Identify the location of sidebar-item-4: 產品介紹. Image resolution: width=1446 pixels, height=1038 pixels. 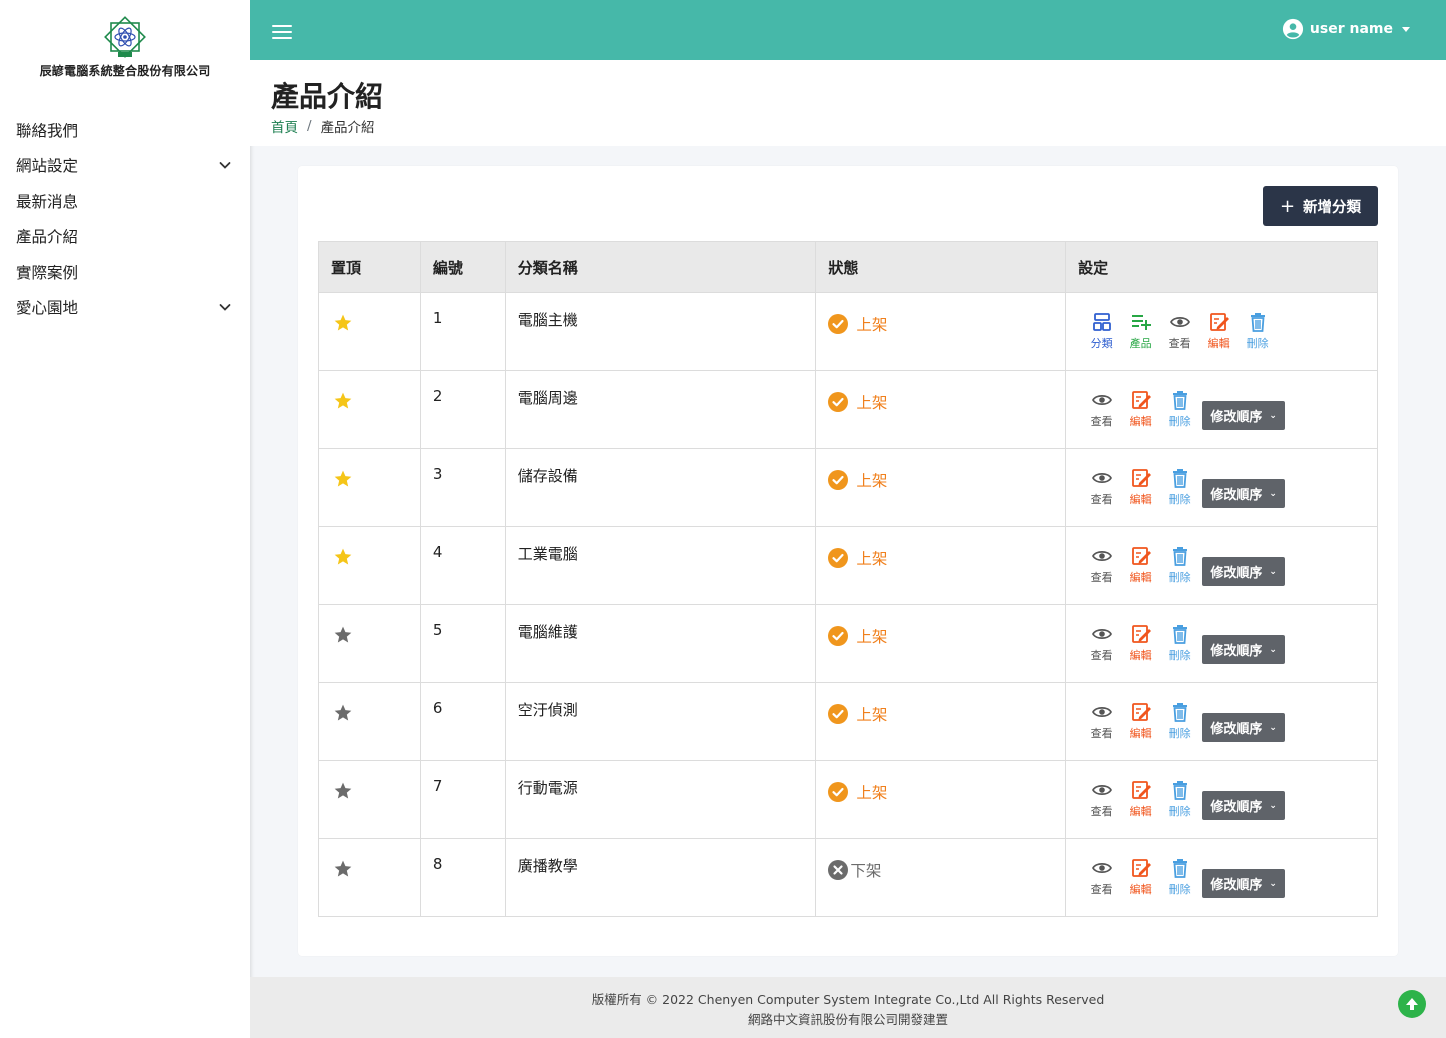
(125, 237).